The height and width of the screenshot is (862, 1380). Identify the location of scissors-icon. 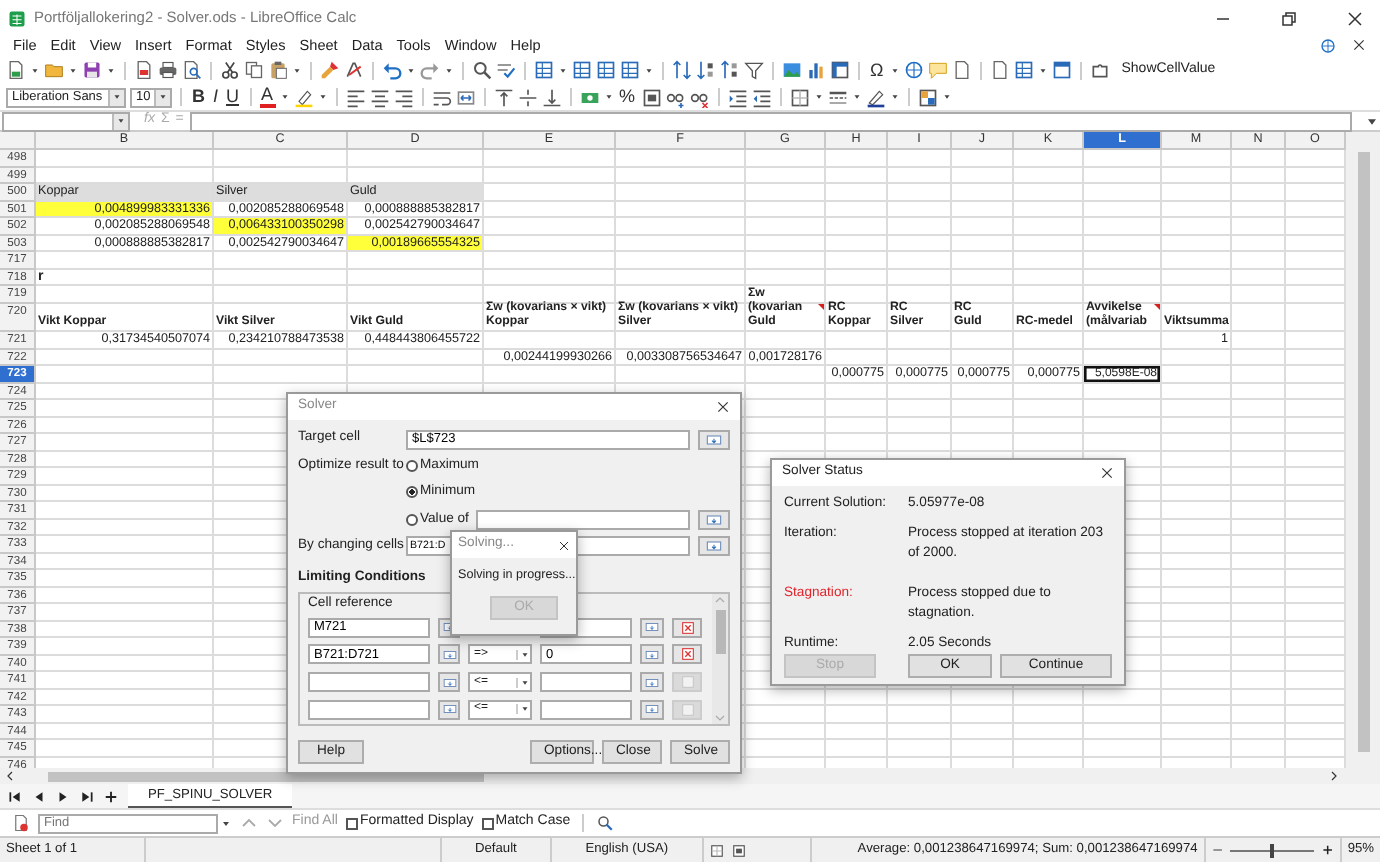
(230, 70).